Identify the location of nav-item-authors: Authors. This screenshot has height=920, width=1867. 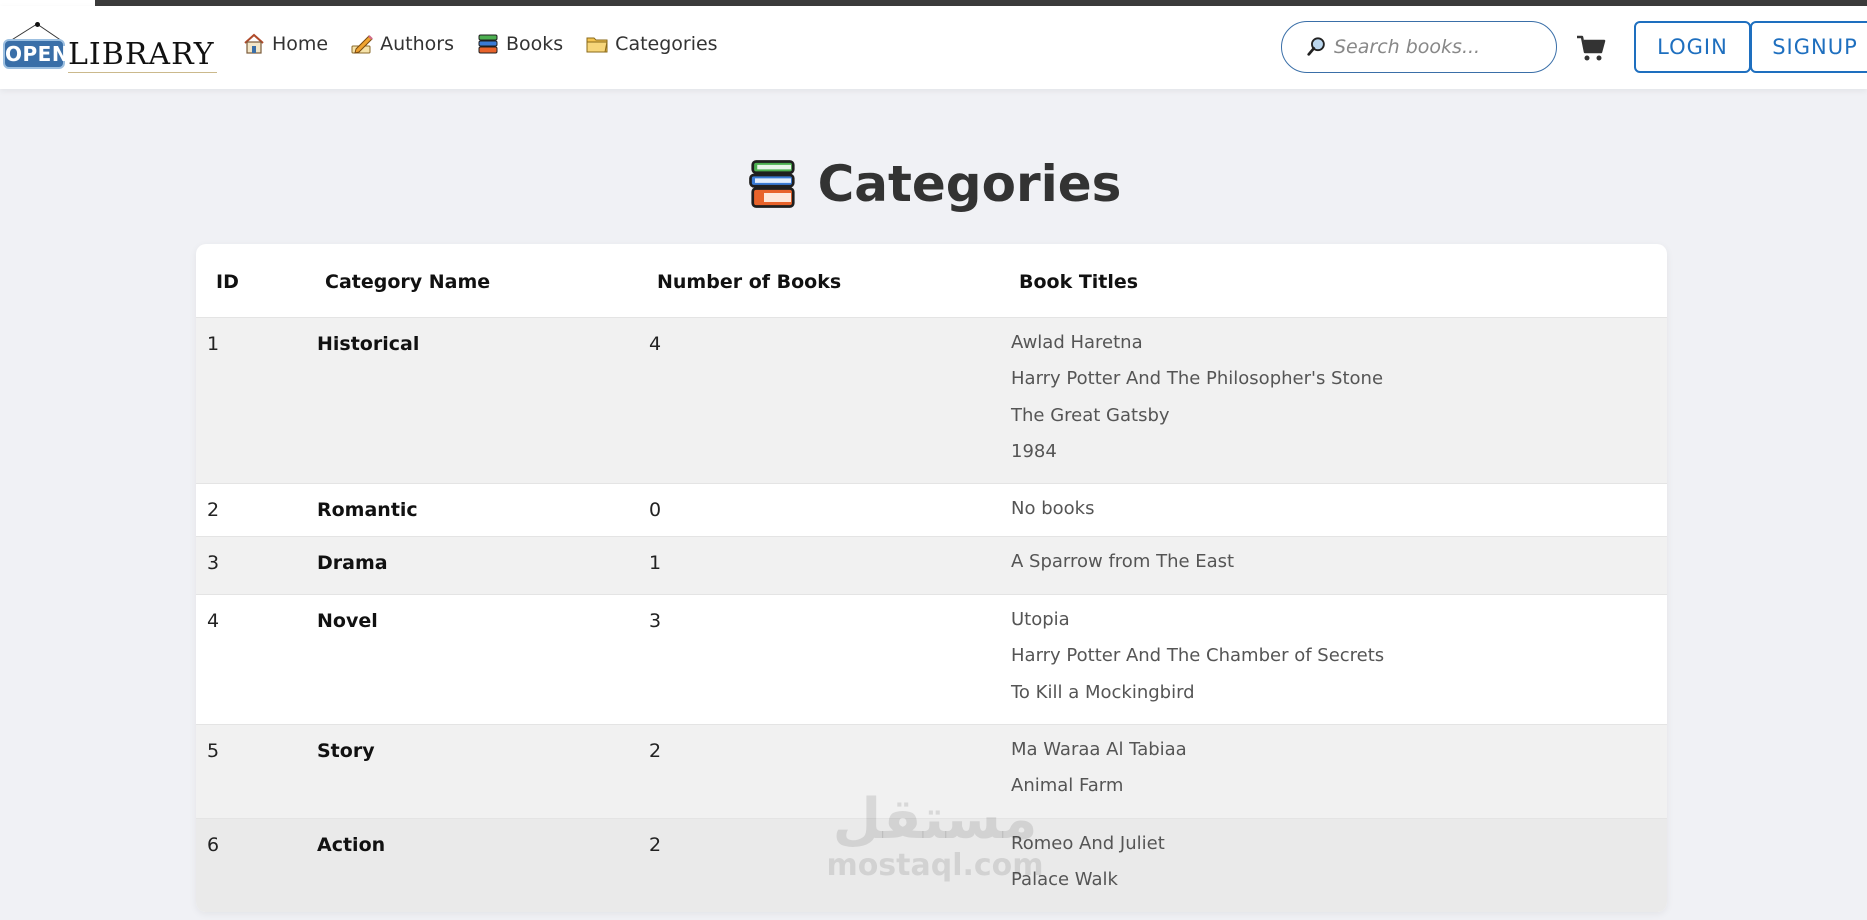
(402, 44).